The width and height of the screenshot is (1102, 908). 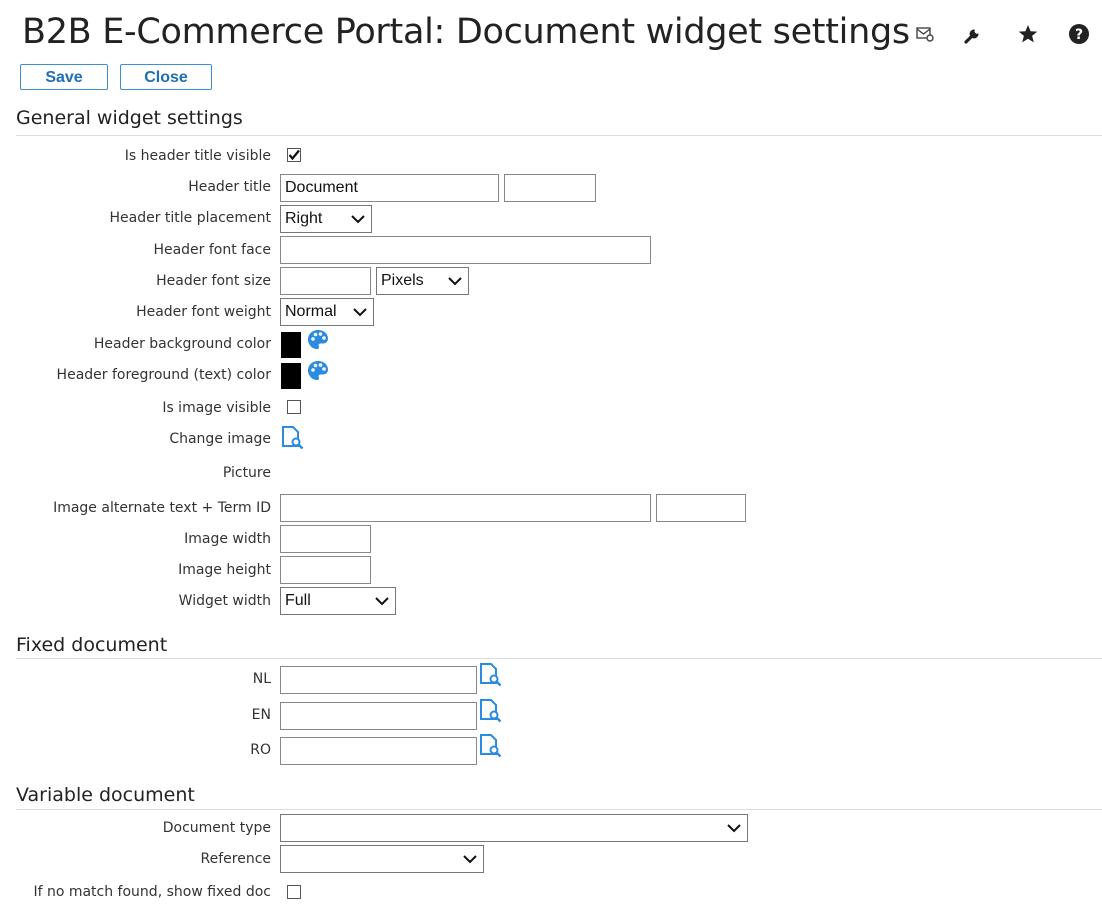 I want to click on label-change-image: Change image, so click(x=220, y=439).